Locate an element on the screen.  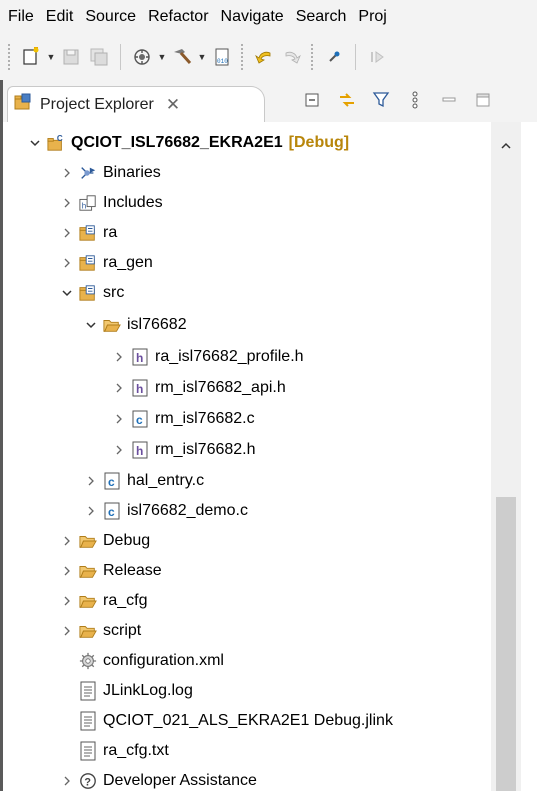
view-menu-icon is located at coordinates (415, 100).